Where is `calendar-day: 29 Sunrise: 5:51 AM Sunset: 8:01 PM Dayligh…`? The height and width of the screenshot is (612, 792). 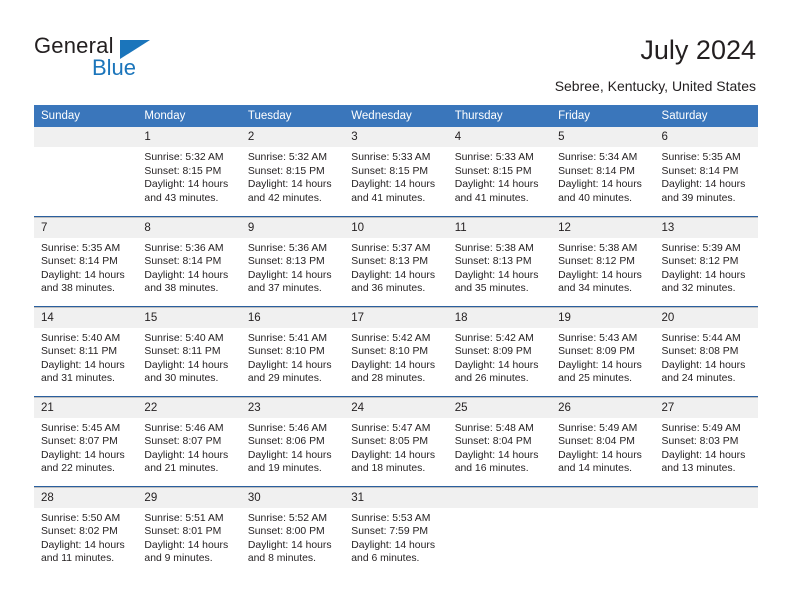
calendar-day: 29 Sunrise: 5:51 AM Sunset: 8:01 PM Dayligh… is located at coordinates (189, 532).